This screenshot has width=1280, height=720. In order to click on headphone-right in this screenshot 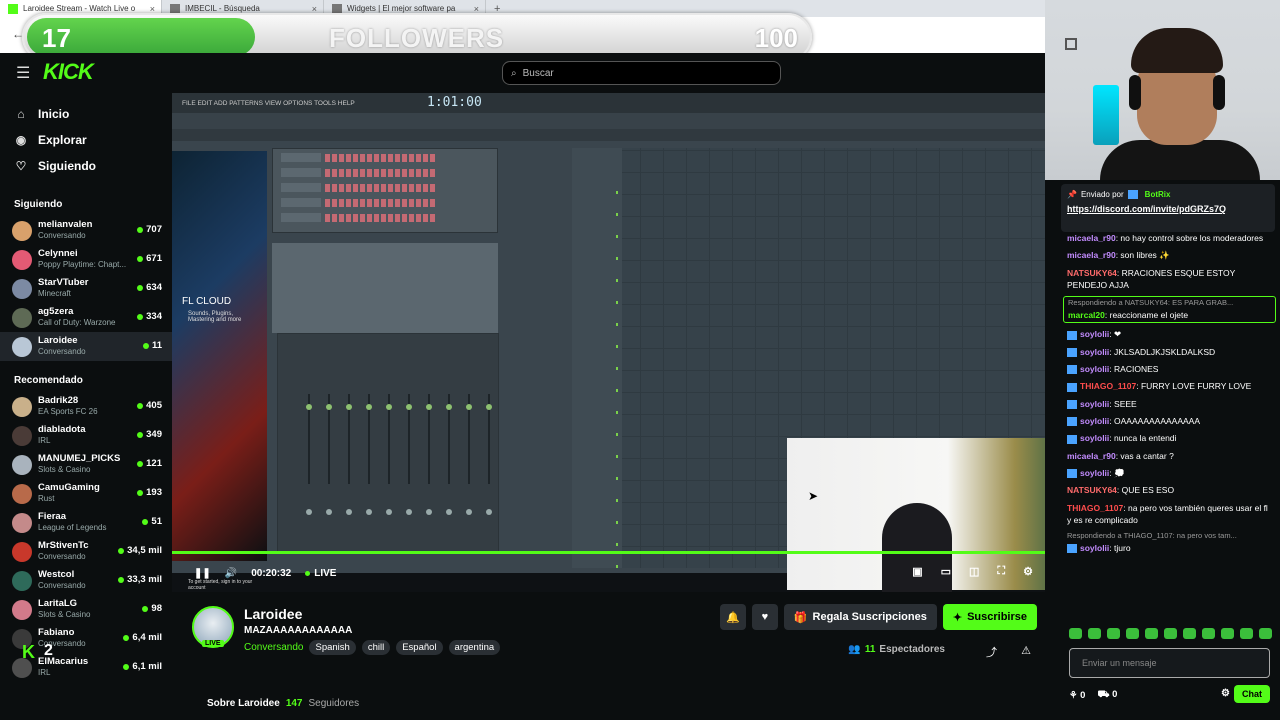, I will do `click(1219, 92)`.